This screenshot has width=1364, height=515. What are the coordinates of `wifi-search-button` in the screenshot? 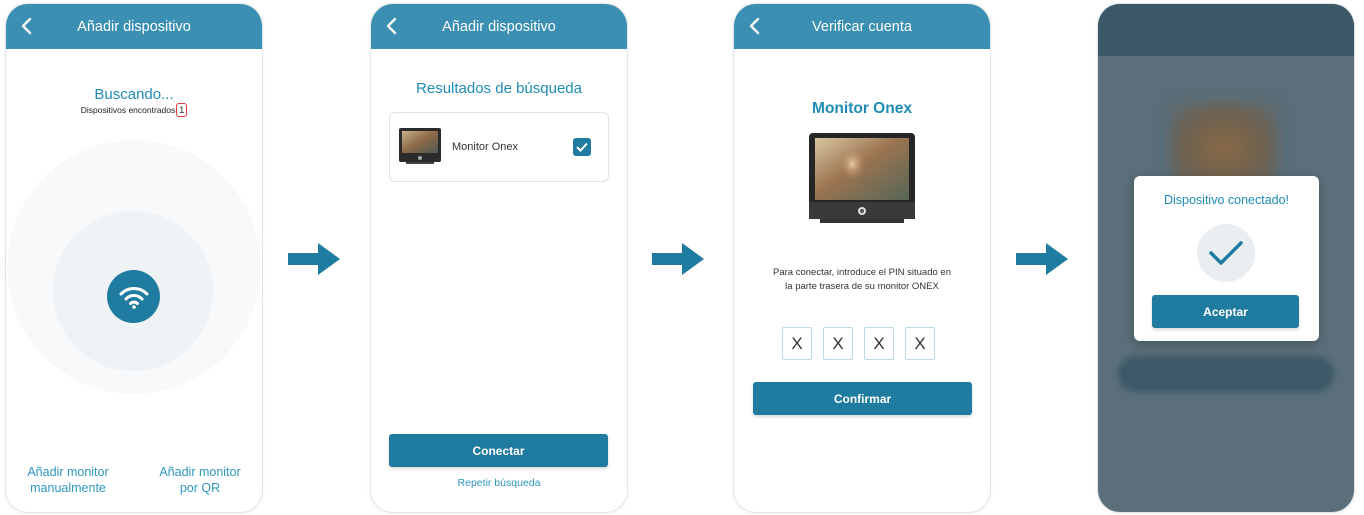 It's located at (133, 296).